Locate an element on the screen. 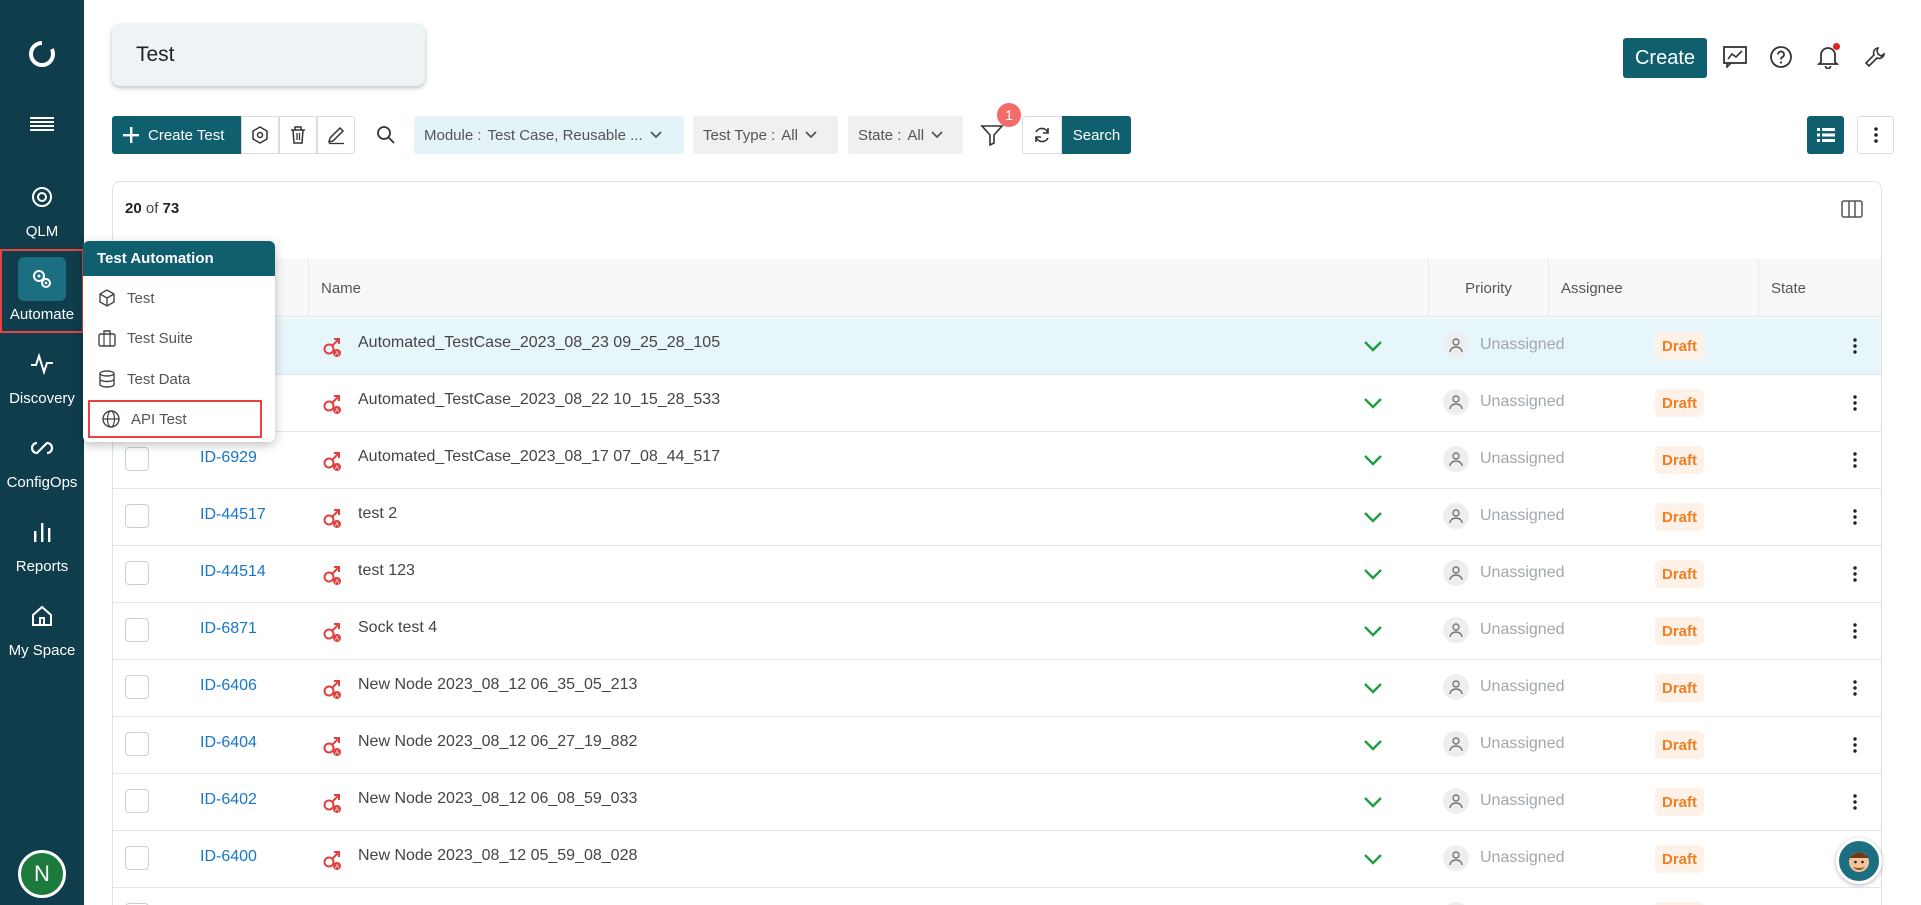 The width and height of the screenshot is (1921, 905). chevron-down-icon is located at coordinates (655, 135).